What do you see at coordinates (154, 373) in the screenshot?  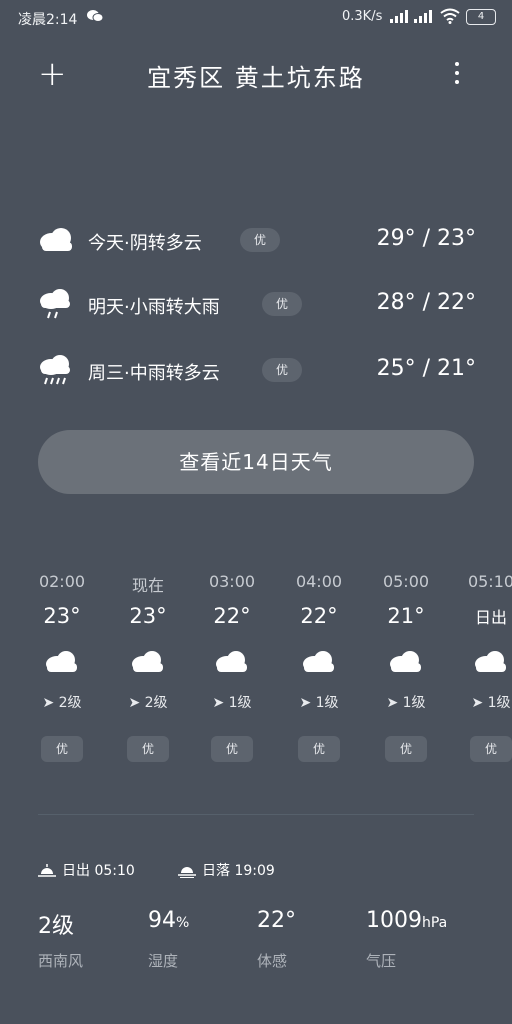 I see `forecast-day-label: 周三·中雨转多云` at bounding box center [154, 373].